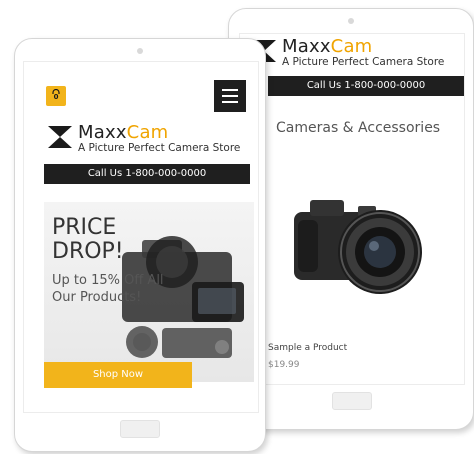  What do you see at coordinates (88, 239) in the screenshot?
I see `hero-headline: PRICE DROP!` at bounding box center [88, 239].